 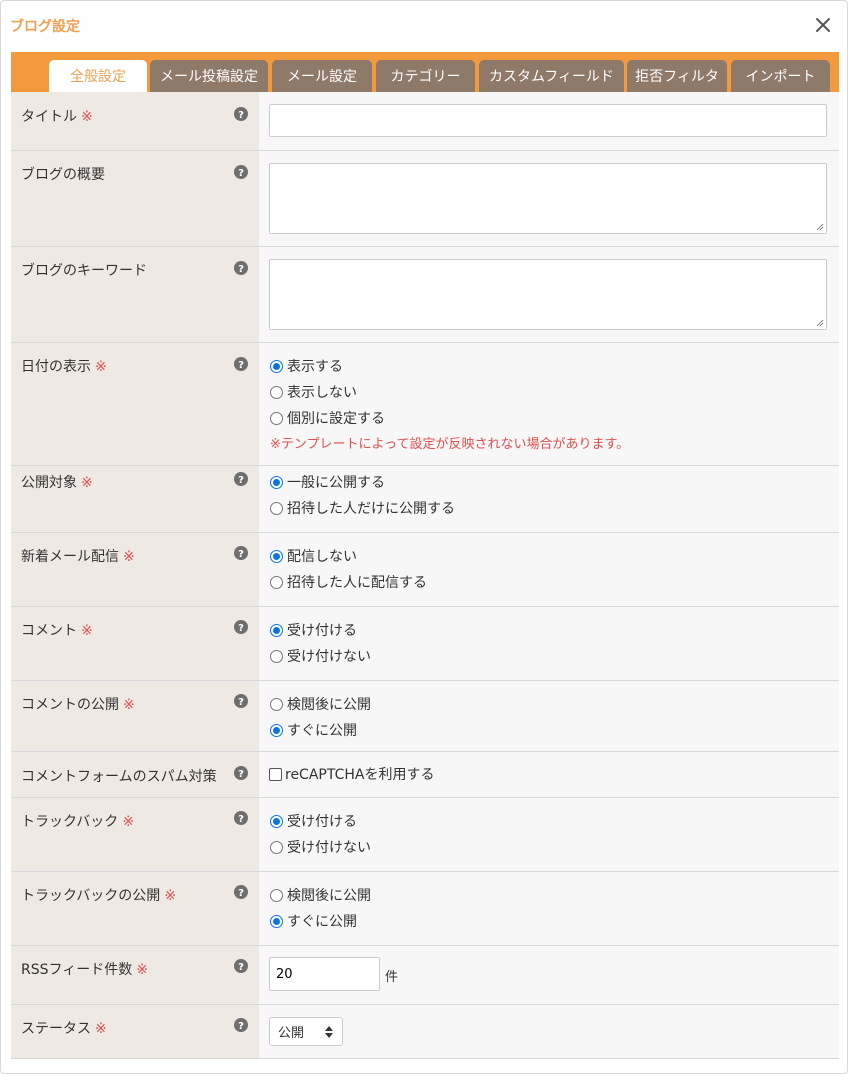 I want to click on tab-general: 全般設定, so click(x=98, y=76).